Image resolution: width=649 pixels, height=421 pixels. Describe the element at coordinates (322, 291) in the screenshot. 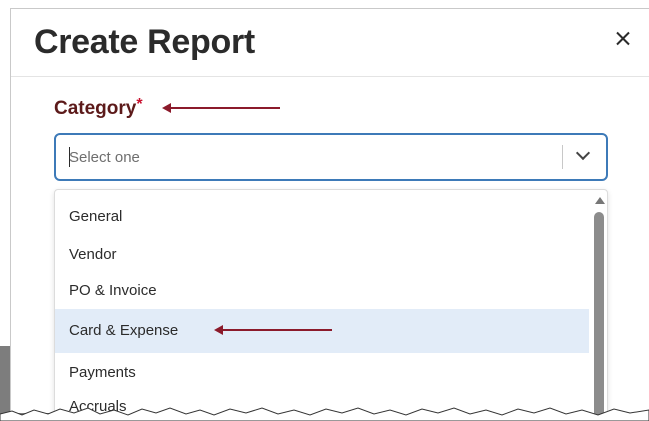

I see `option-po-invoice: PO & Invoice` at that location.